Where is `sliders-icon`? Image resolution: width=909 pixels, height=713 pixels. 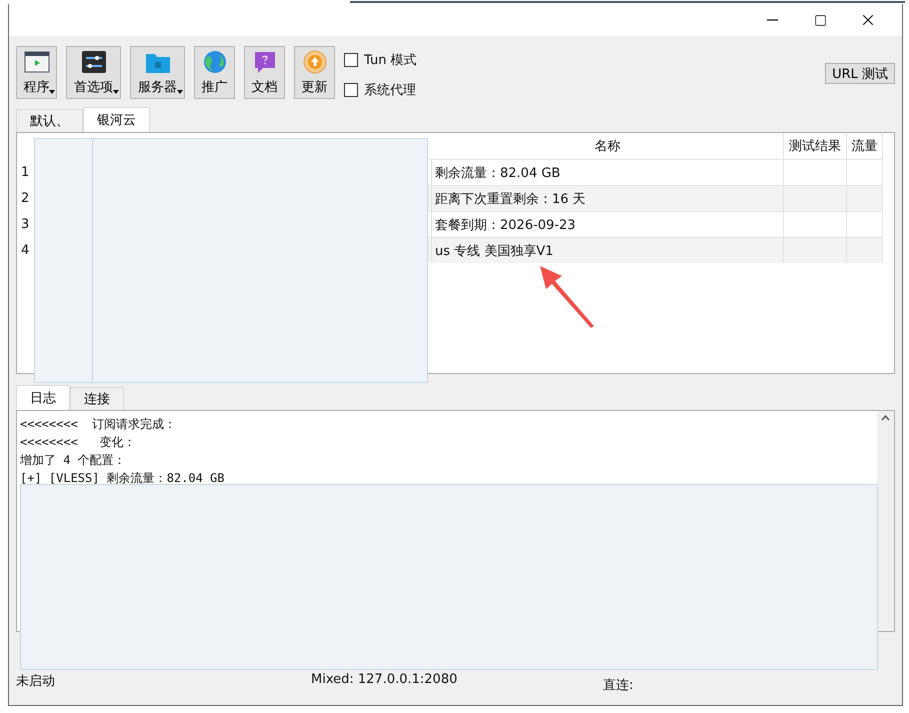
sliders-icon is located at coordinates (93, 62).